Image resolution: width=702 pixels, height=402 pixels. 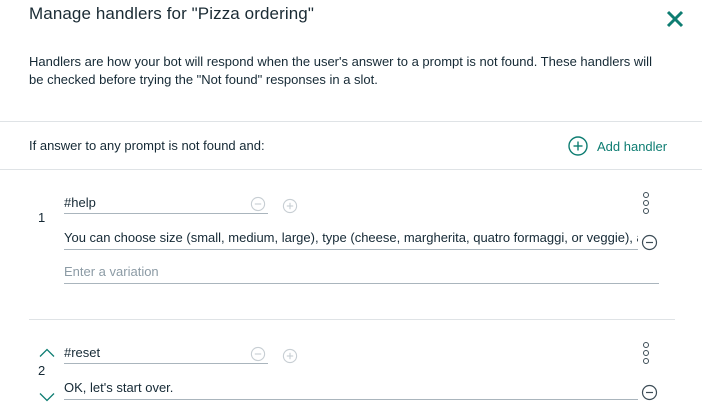 I want to click on move-up-button, so click(x=47, y=354).